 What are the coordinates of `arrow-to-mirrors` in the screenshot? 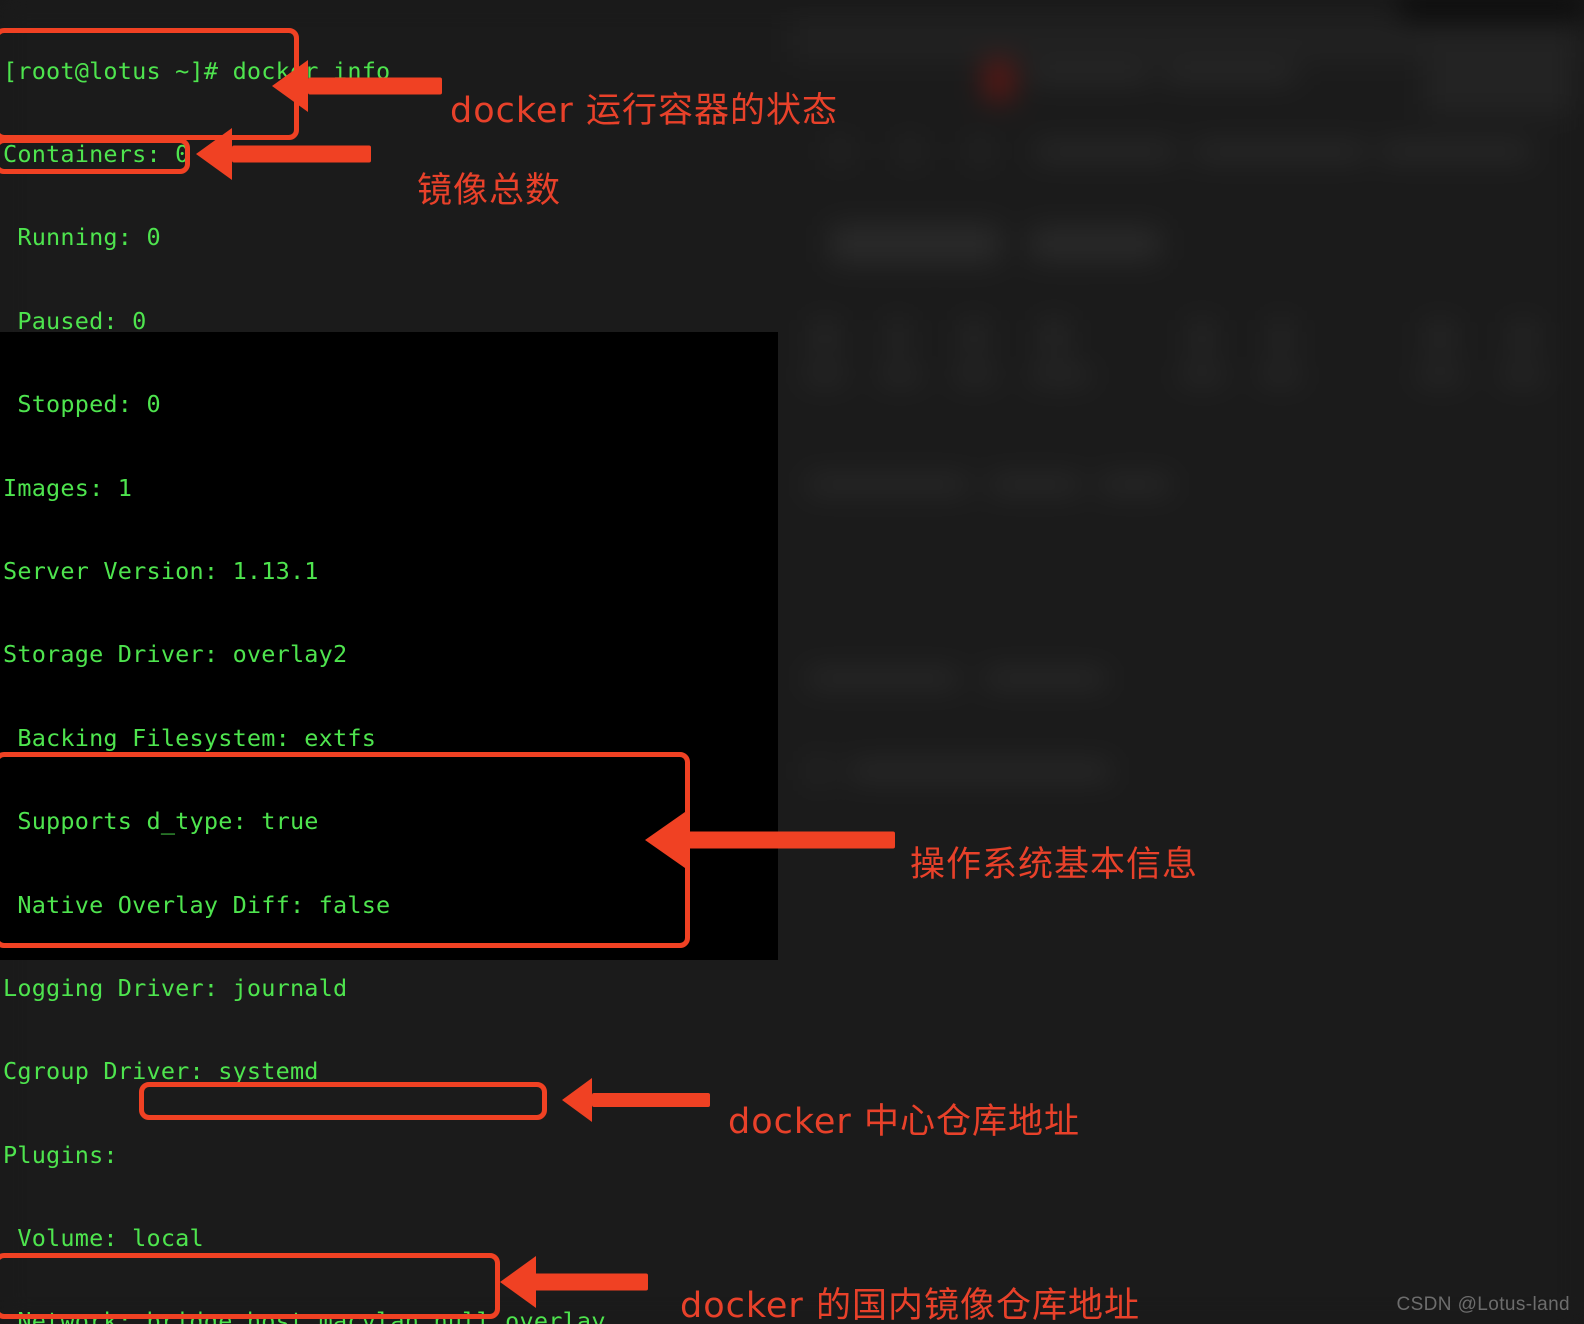 It's located at (574, 1282).